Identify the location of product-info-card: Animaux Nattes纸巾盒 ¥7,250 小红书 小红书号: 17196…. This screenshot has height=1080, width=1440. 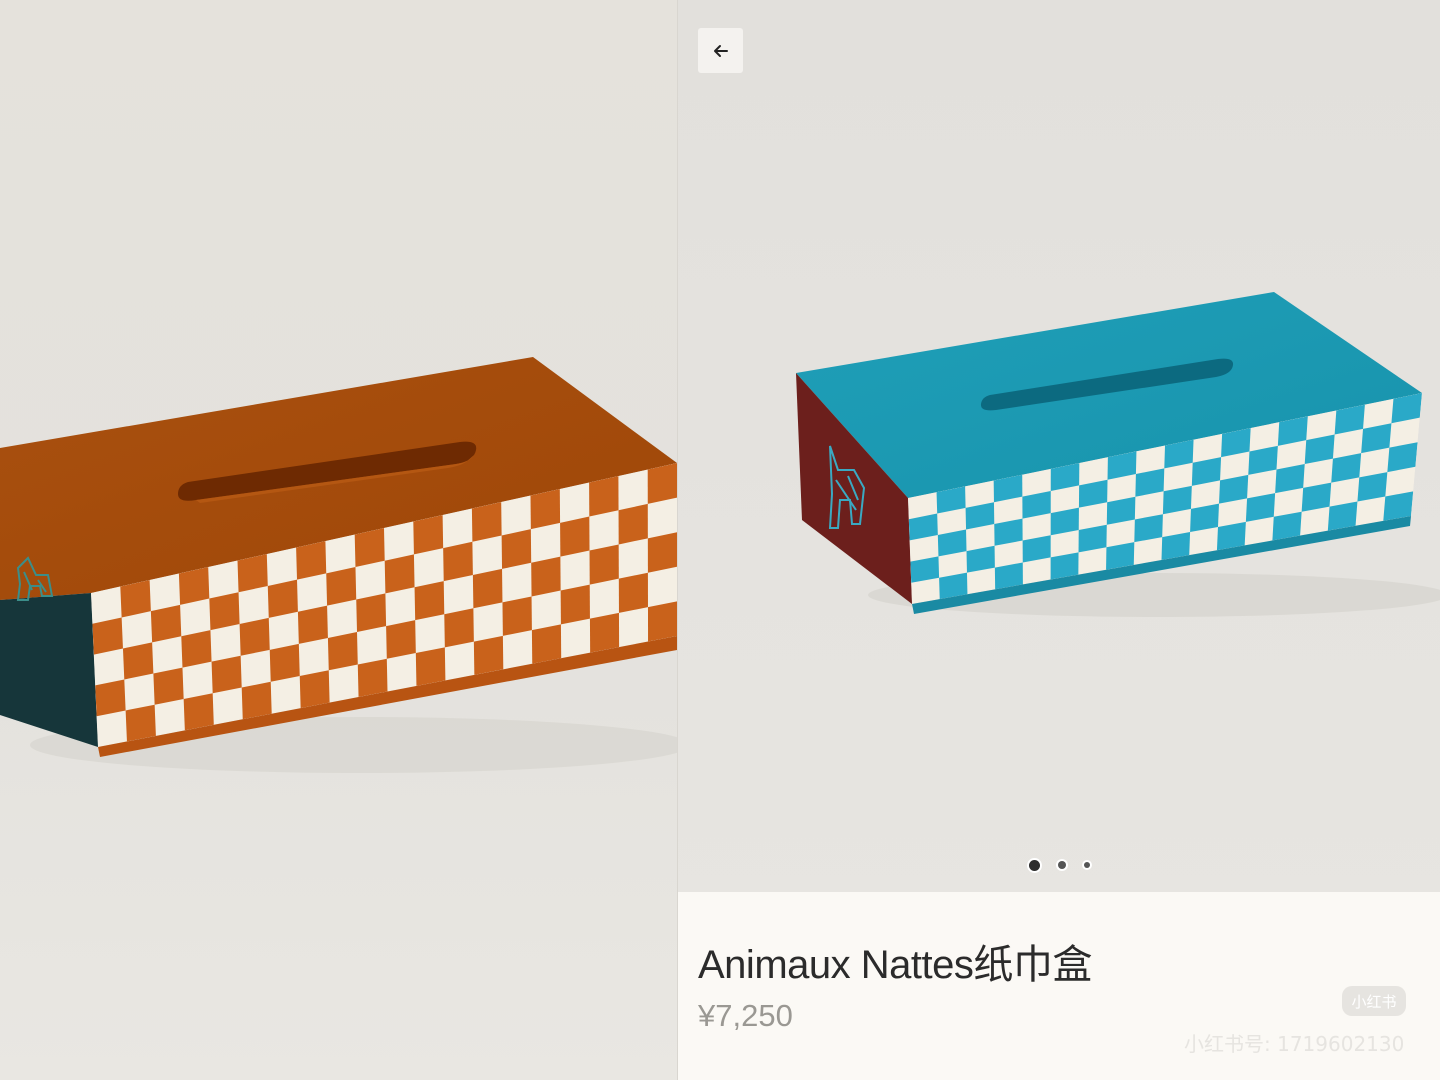
(1059, 986).